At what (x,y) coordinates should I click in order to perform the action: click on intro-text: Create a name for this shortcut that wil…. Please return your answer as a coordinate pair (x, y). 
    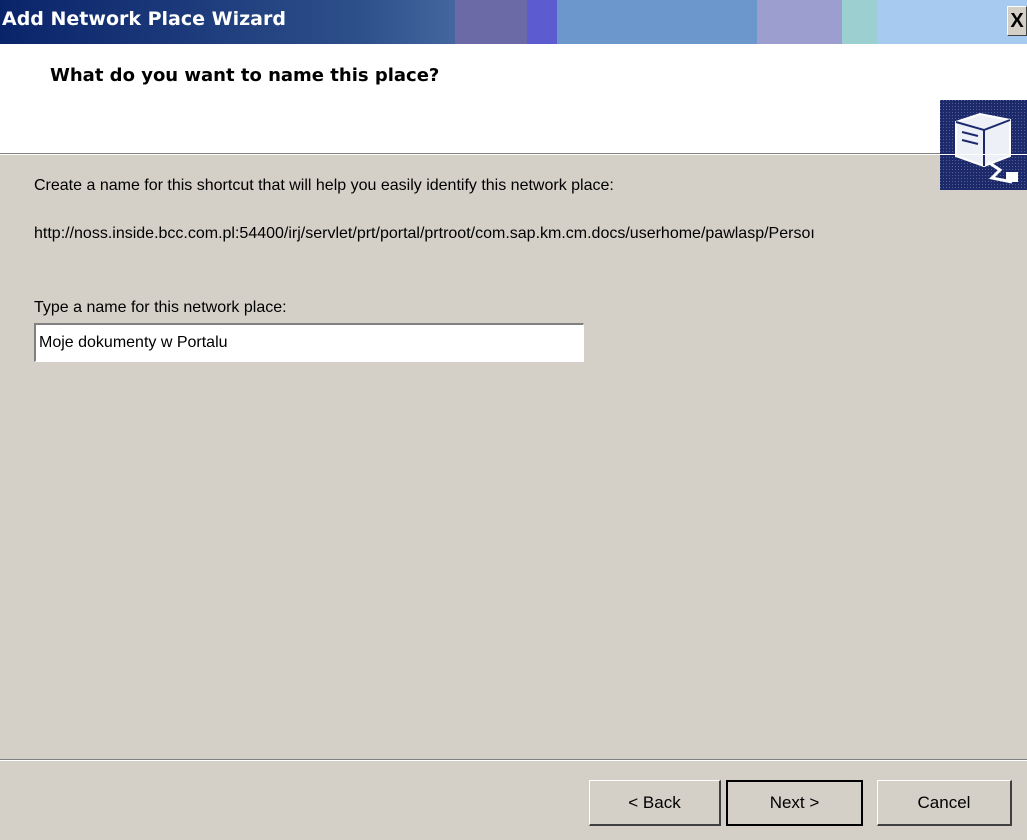
    Looking at the image, I should click on (324, 185).